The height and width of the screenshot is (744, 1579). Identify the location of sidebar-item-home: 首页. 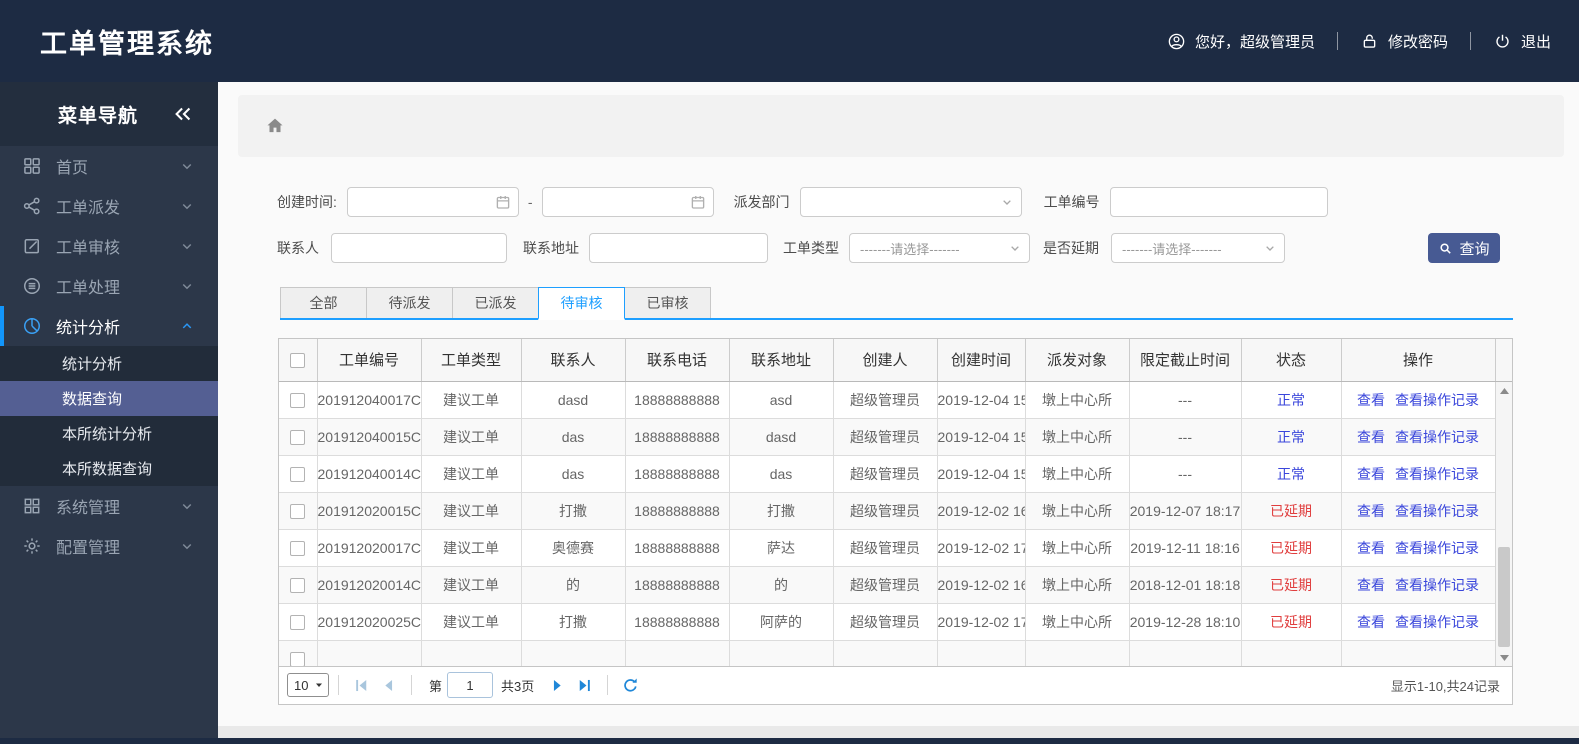
(109, 166).